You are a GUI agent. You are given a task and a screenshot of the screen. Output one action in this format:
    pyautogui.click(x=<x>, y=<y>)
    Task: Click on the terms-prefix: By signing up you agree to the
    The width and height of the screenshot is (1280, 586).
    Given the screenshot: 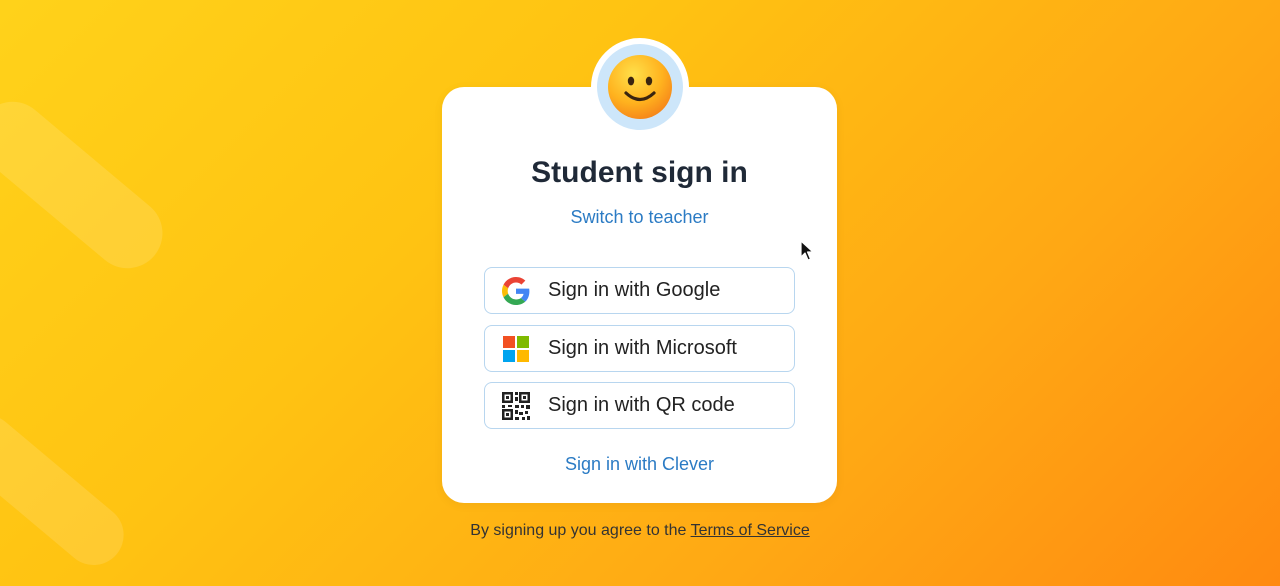 What is the action you would take?
    pyautogui.click(x=578, y=530)
    